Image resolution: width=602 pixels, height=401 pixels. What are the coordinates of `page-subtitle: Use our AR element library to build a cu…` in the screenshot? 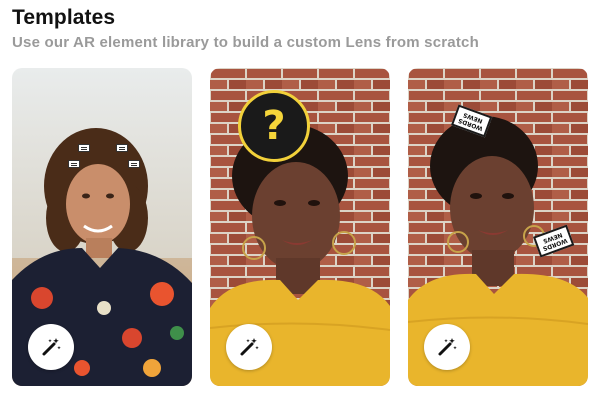 It's located at (245, 42).